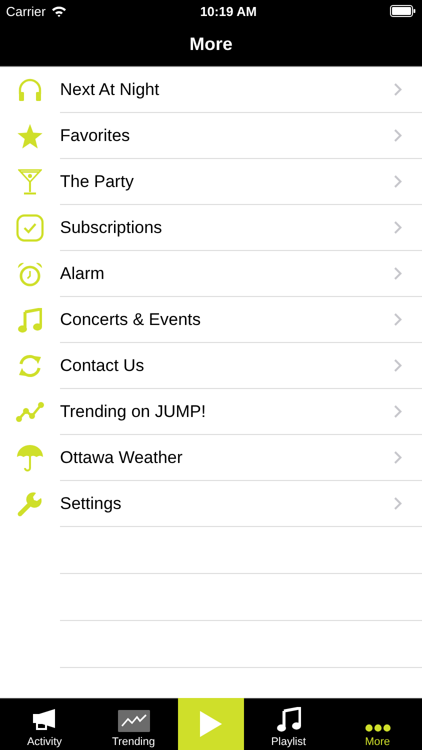 The image size is (422, 750). I want to click on menu-item: Concerts & Events, so click(211, 320).